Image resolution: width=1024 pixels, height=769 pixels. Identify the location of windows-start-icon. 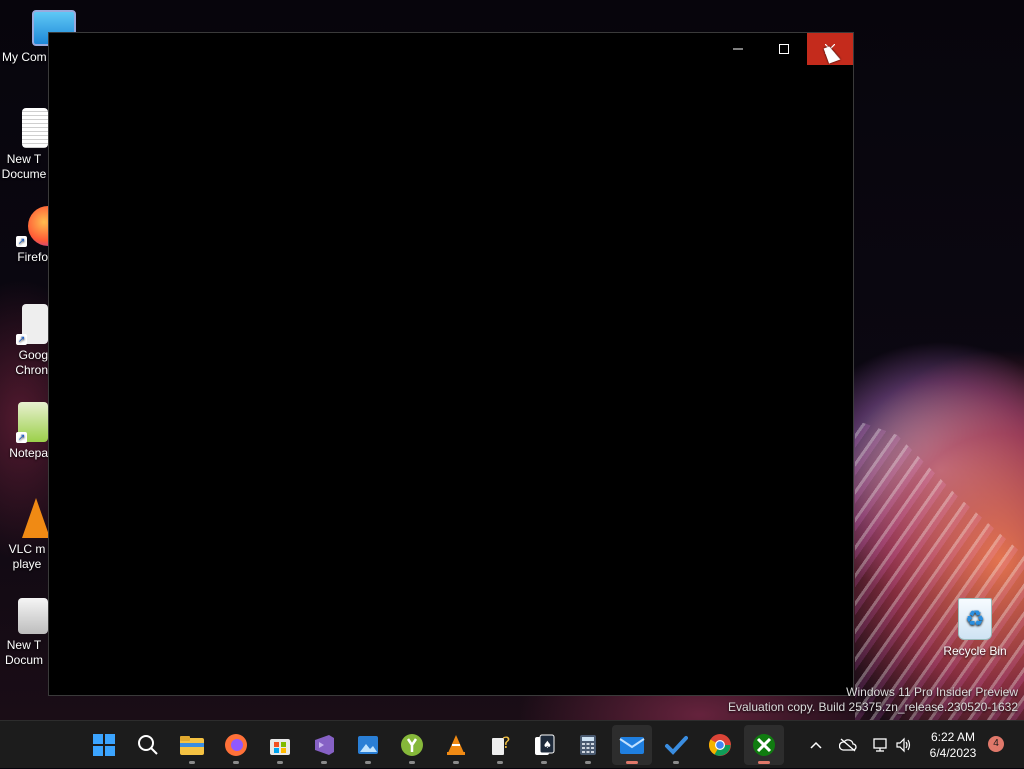
(104, 745).